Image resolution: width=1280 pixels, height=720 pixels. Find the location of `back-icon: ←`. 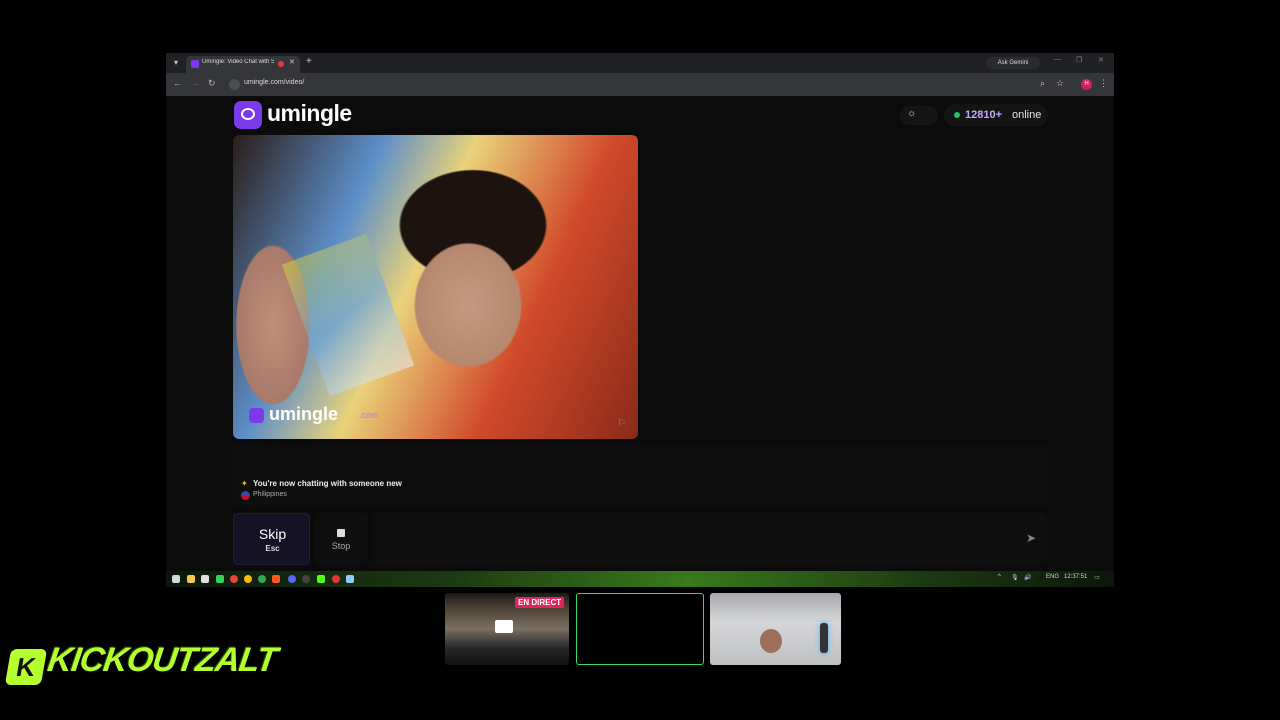

back-icon: ← is located at coordinates (177, 83).